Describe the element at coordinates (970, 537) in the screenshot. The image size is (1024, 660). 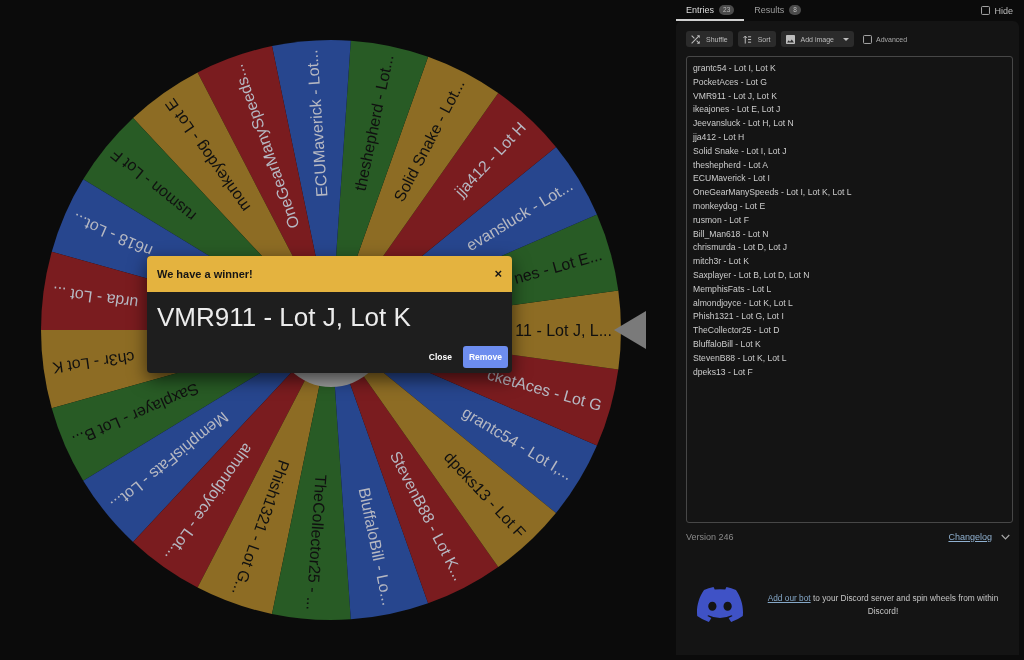
I see `changelog-link: Changelog` at that location.